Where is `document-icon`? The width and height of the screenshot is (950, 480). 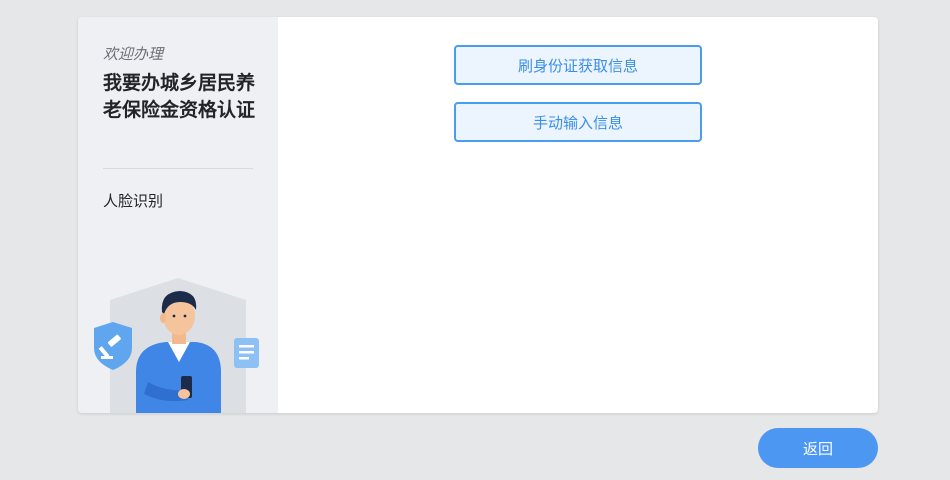 document-icon is located at coordinates (246, 353).